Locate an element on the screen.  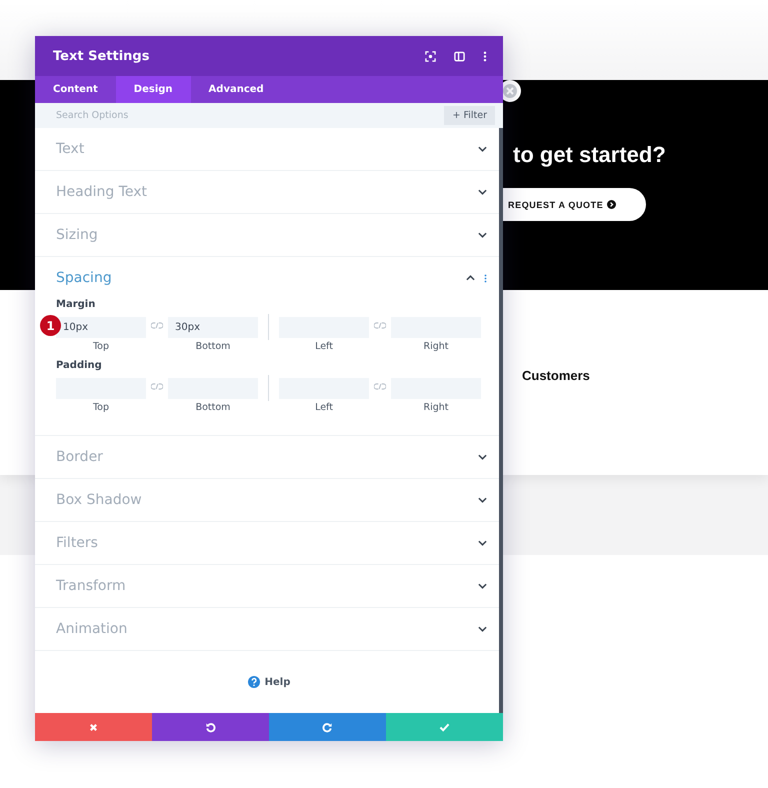
section-title: Border is located at coordinates (79, 457).